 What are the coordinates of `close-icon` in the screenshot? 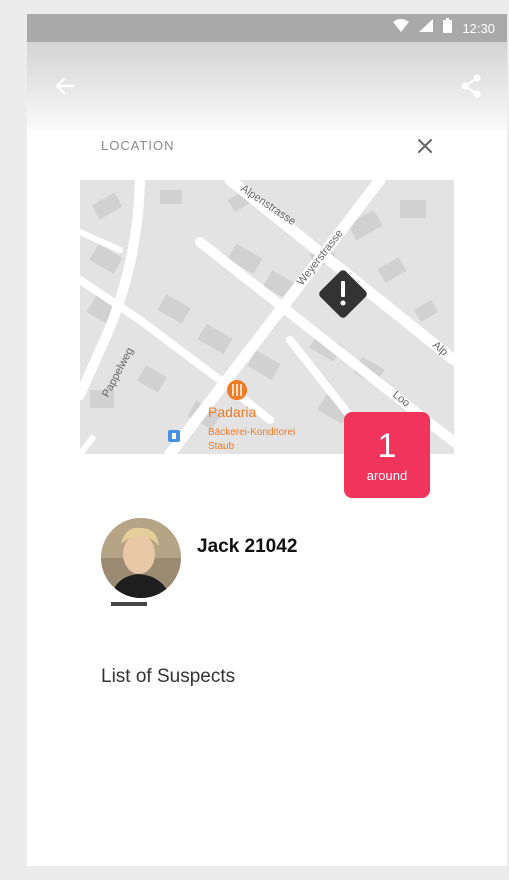 It's located at (425, 146).